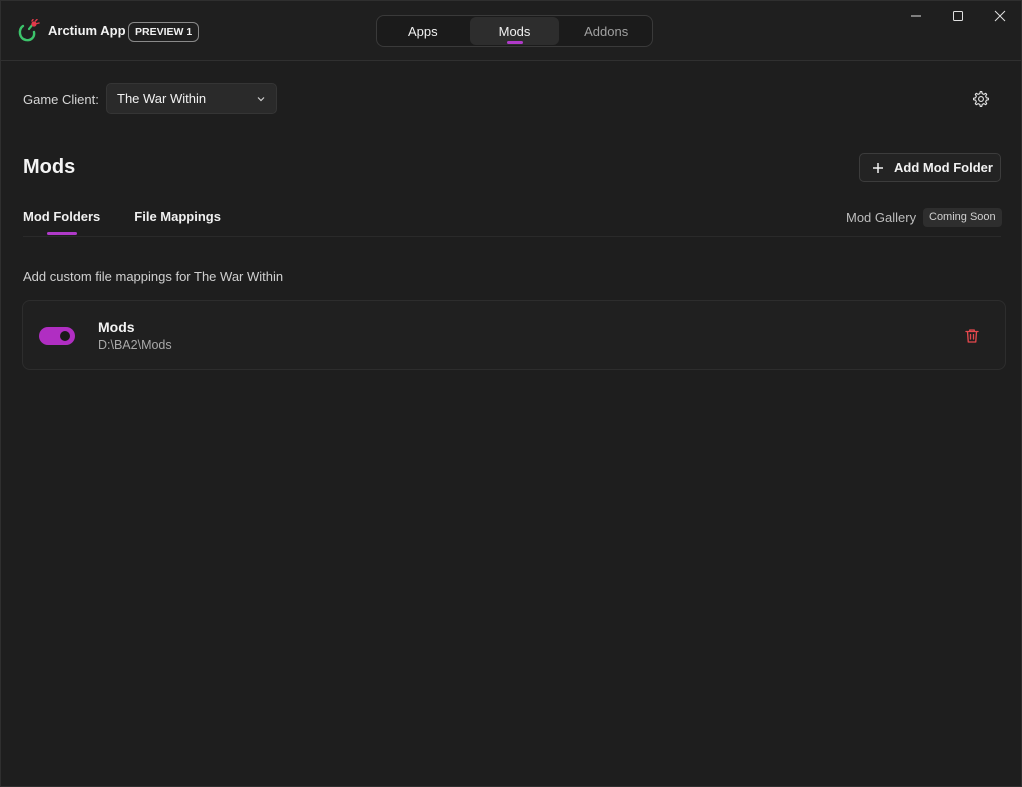 The width and height of the screenshot is (1022, 787). Describe the element at coordinates (881, 217) in the screenshot. I see `mod-gallery-label: Mod Gallery` at that location.